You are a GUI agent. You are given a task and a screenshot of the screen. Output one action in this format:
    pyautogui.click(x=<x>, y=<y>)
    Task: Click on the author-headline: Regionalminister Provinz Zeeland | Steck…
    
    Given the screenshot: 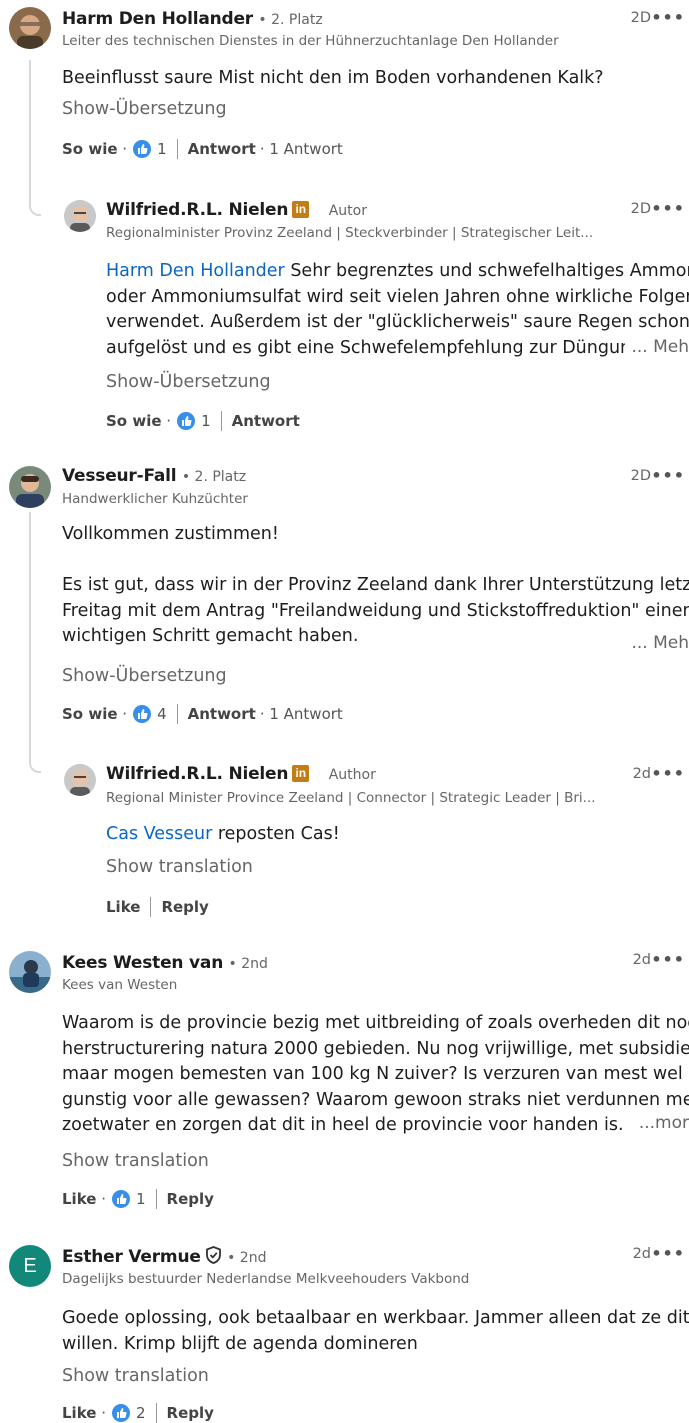 What is the action you would take?
    pyautogui.click(x=350, y=233)
    